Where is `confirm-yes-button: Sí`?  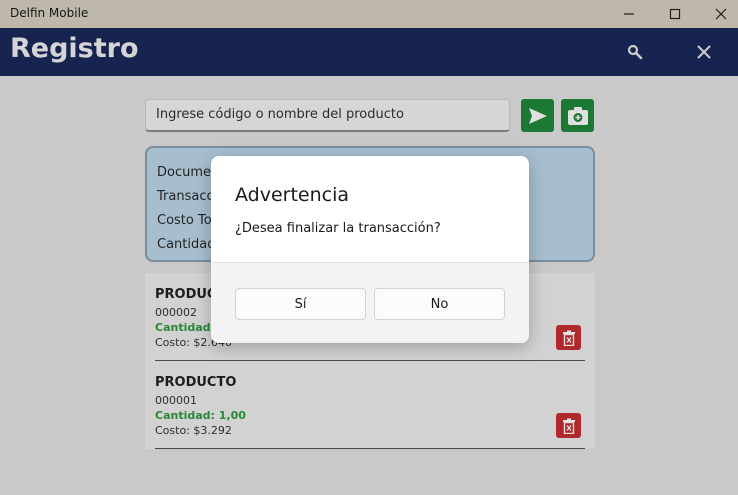 confirm-yes-button: Sí is located at coordinates (300, 304).